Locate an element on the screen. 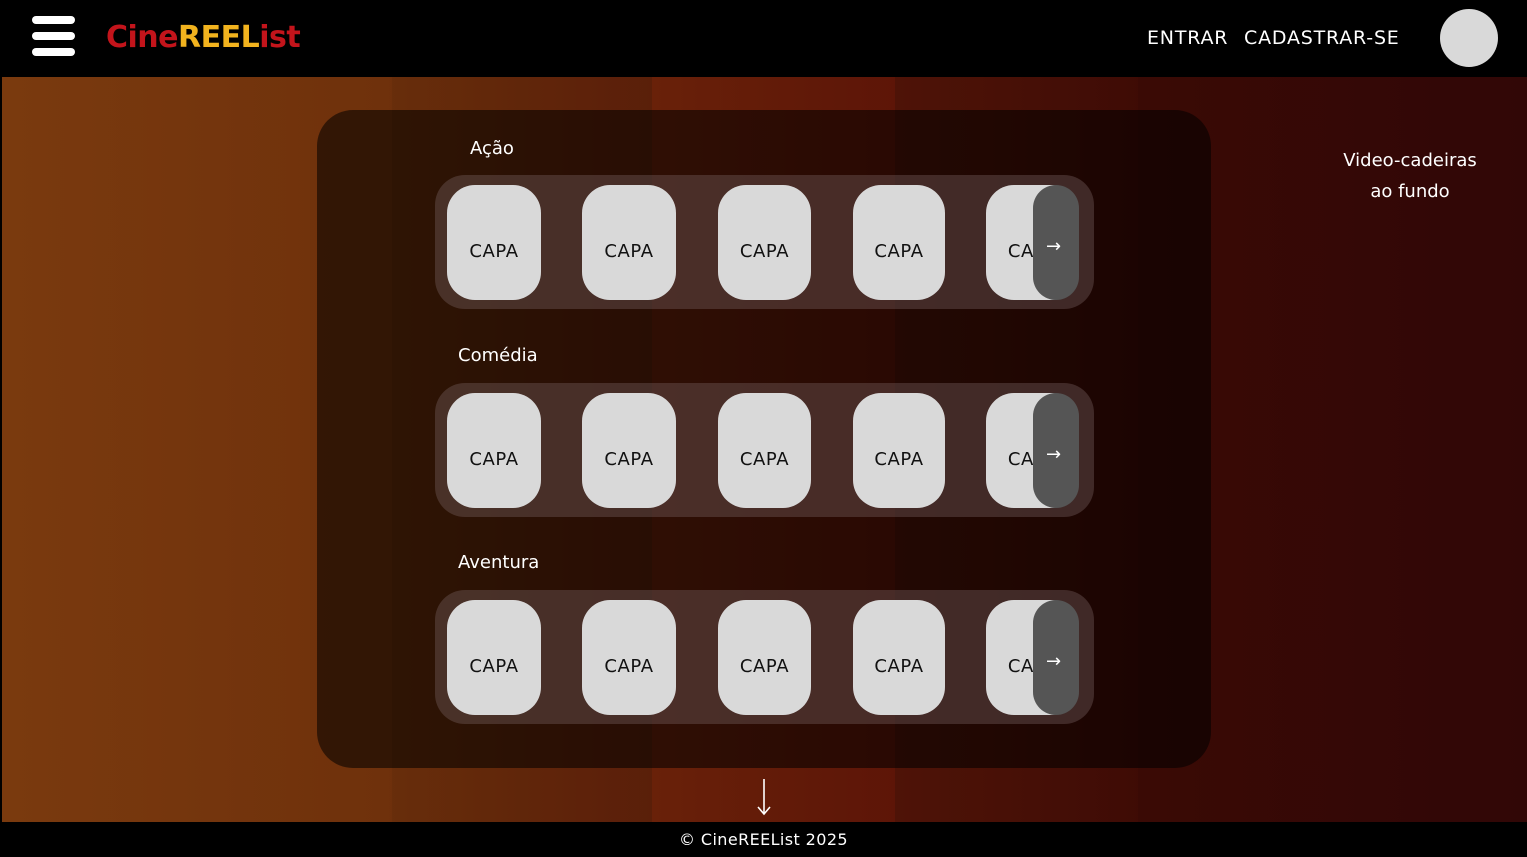 This screenshot has width=1527, height=857. logo-part-cine: Cine is located at coordinates (142, 37).